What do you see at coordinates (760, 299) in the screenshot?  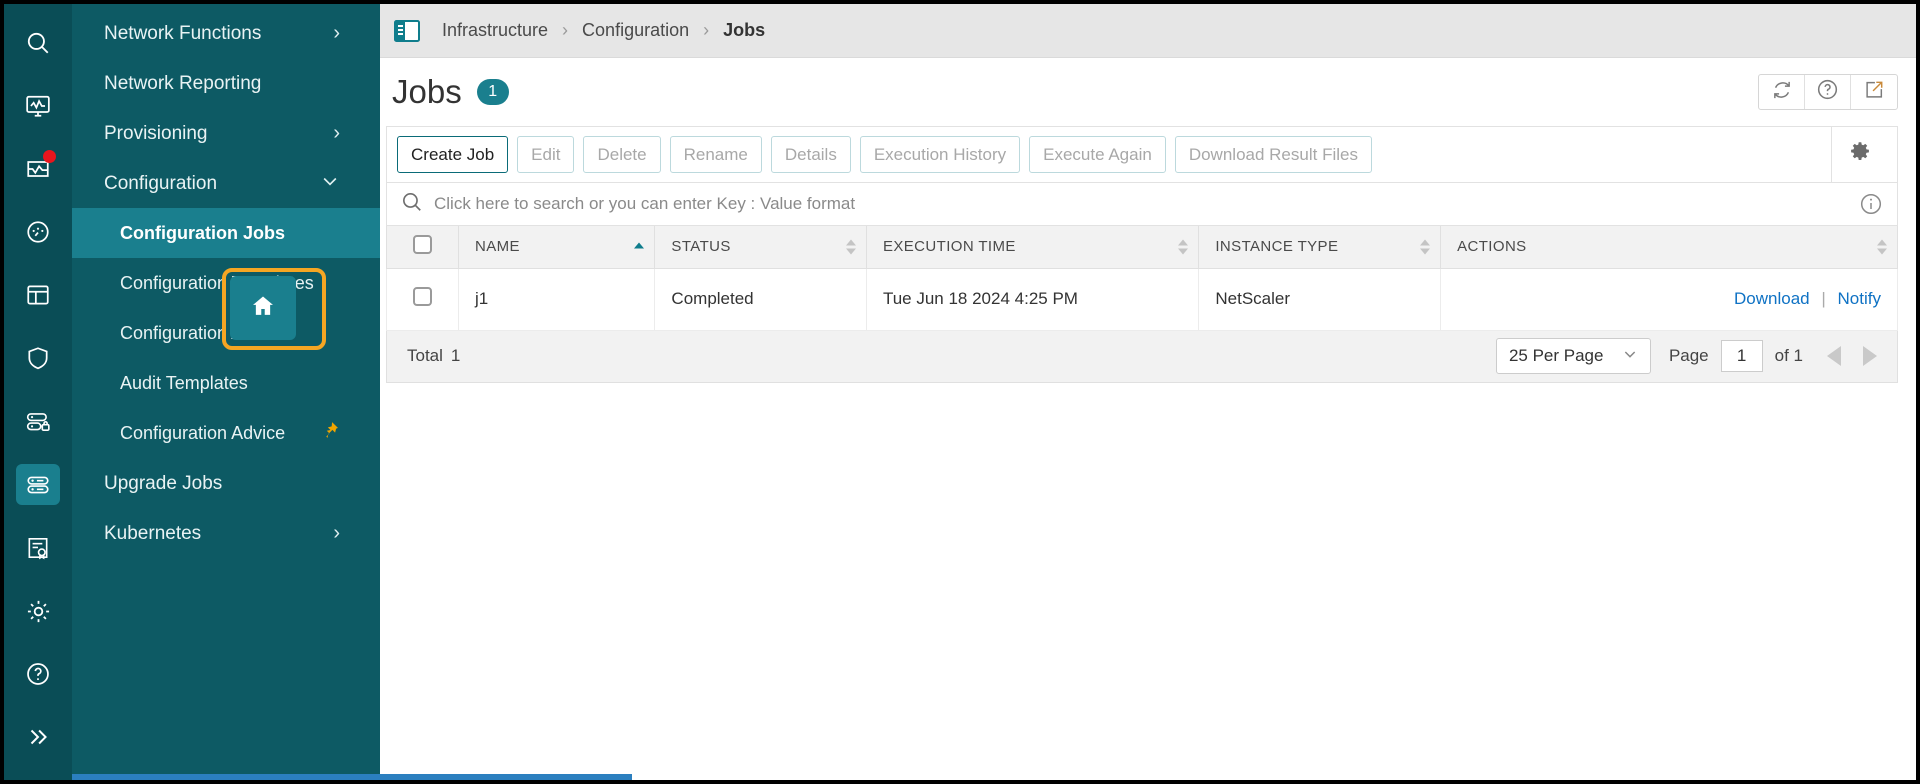 I see `cell-status: Completed` at bounding box center [760, 299].